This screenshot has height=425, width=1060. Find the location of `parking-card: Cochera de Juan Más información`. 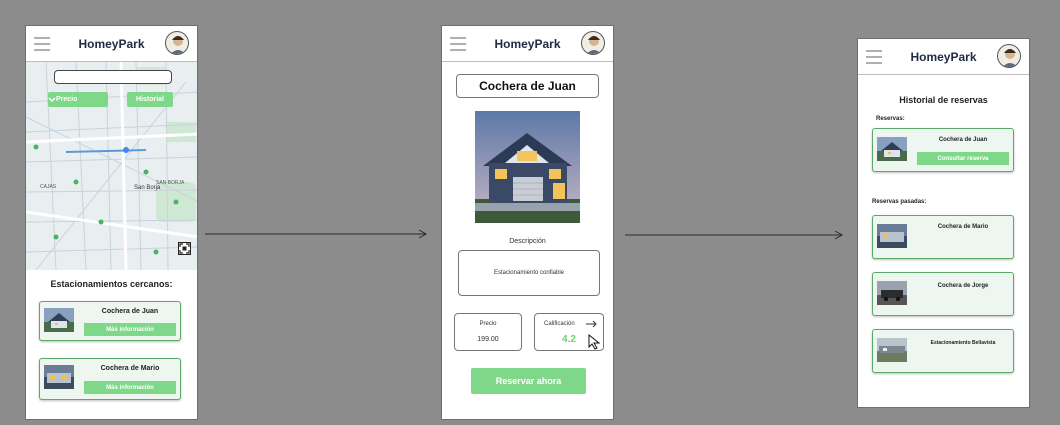

parking-card: Cochera de Juan Más información is located at coordinates (110, 321).